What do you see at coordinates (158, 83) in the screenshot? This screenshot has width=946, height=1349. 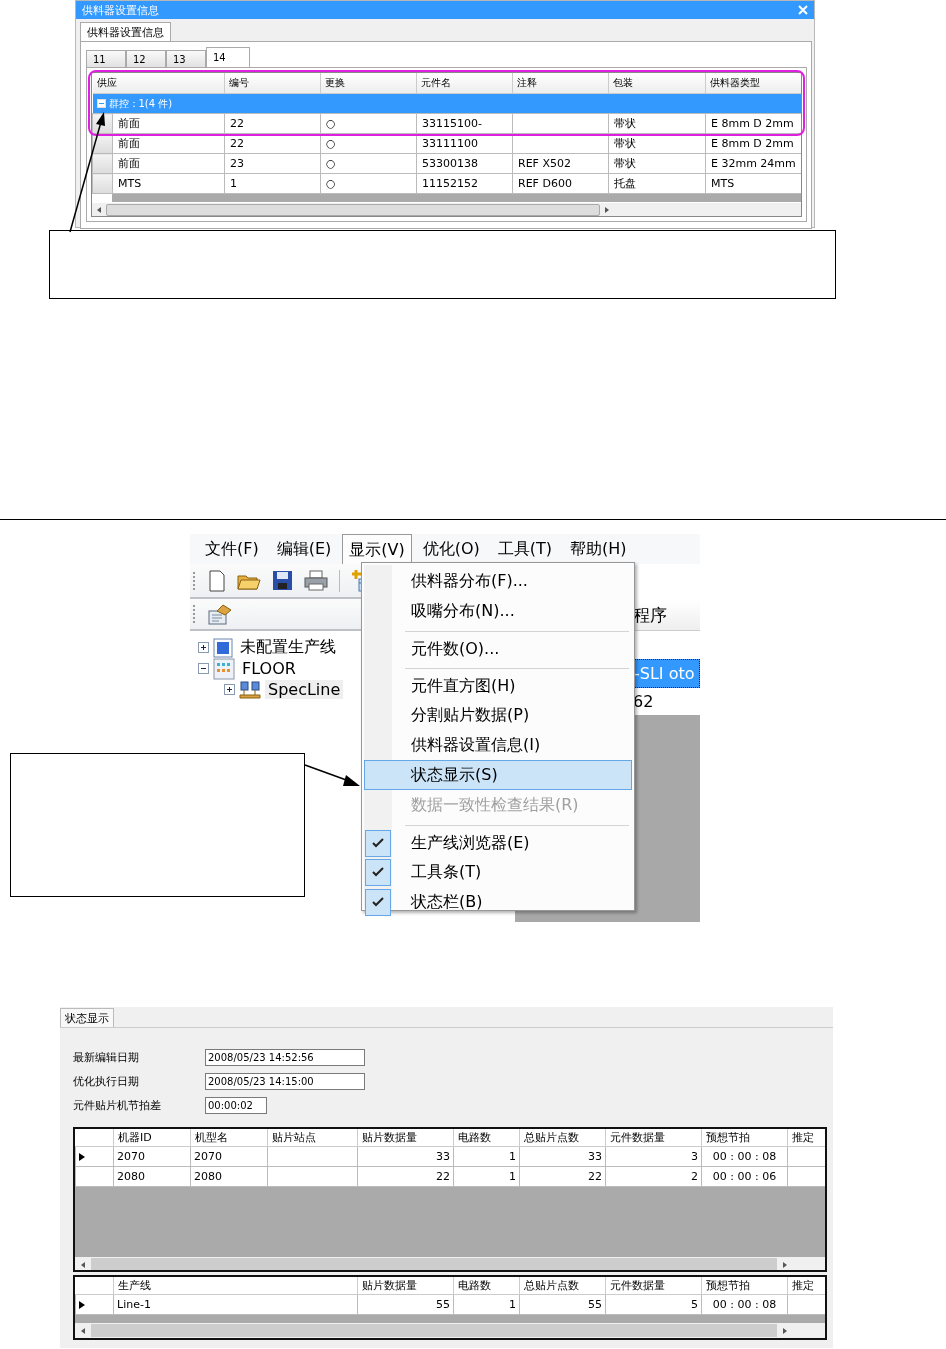 I see `column-header: 供应` at bounding box center [158, 83].